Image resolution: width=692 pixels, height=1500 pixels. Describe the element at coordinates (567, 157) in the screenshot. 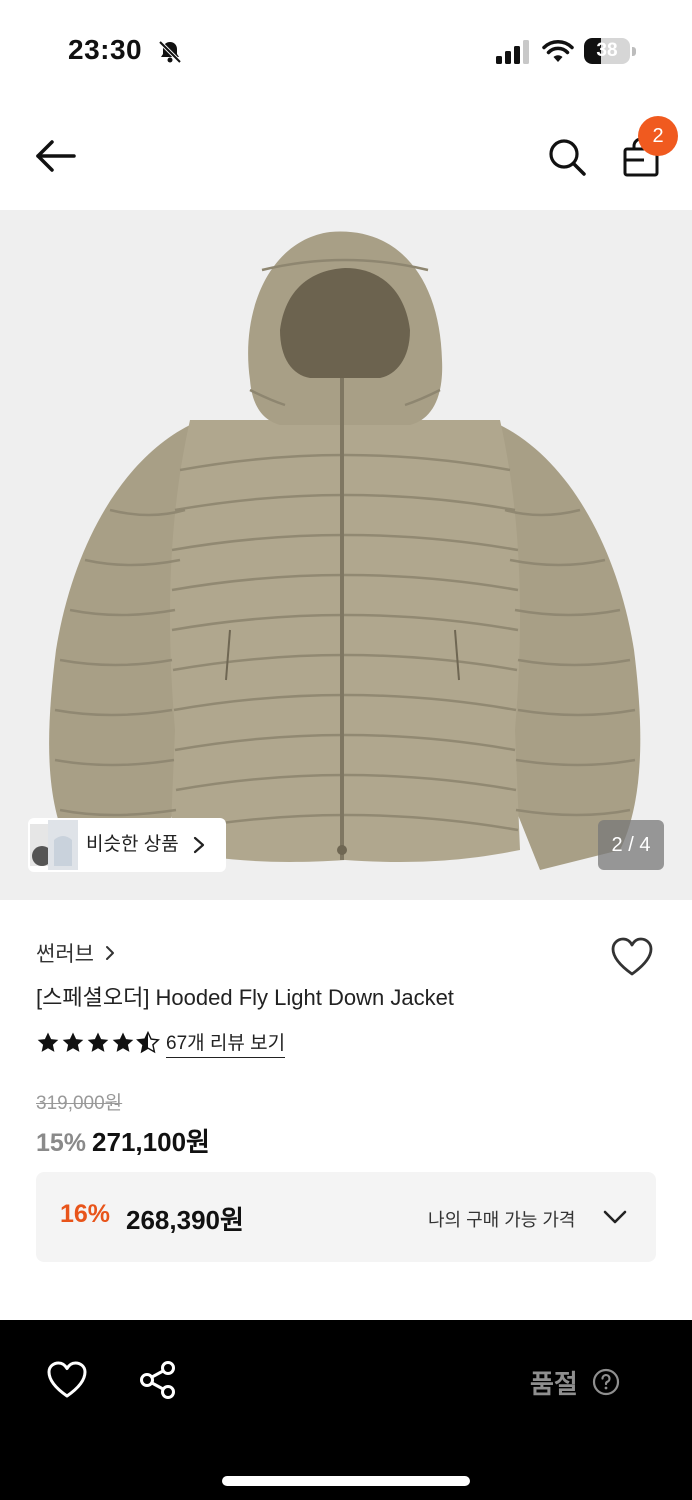

I see `search-button` at that location.